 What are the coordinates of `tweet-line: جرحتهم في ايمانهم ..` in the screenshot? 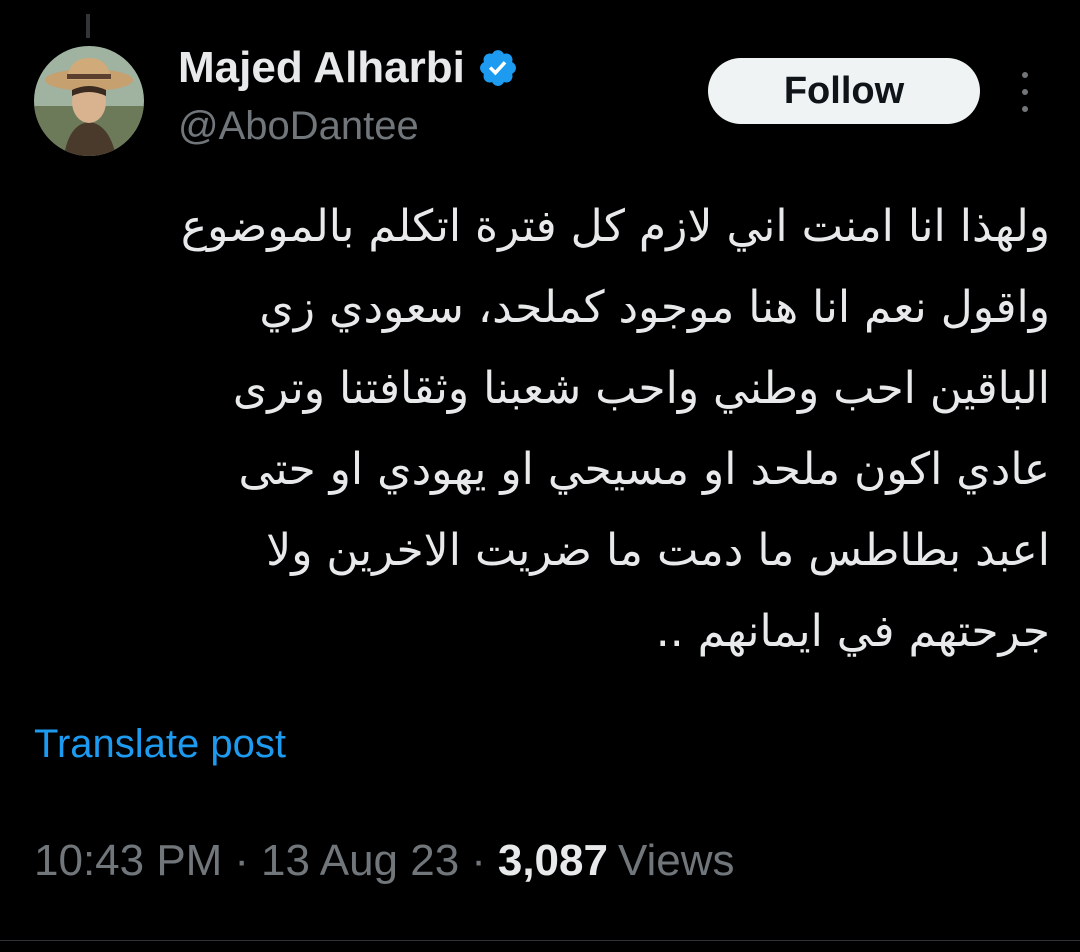 It's located at (852, 631).